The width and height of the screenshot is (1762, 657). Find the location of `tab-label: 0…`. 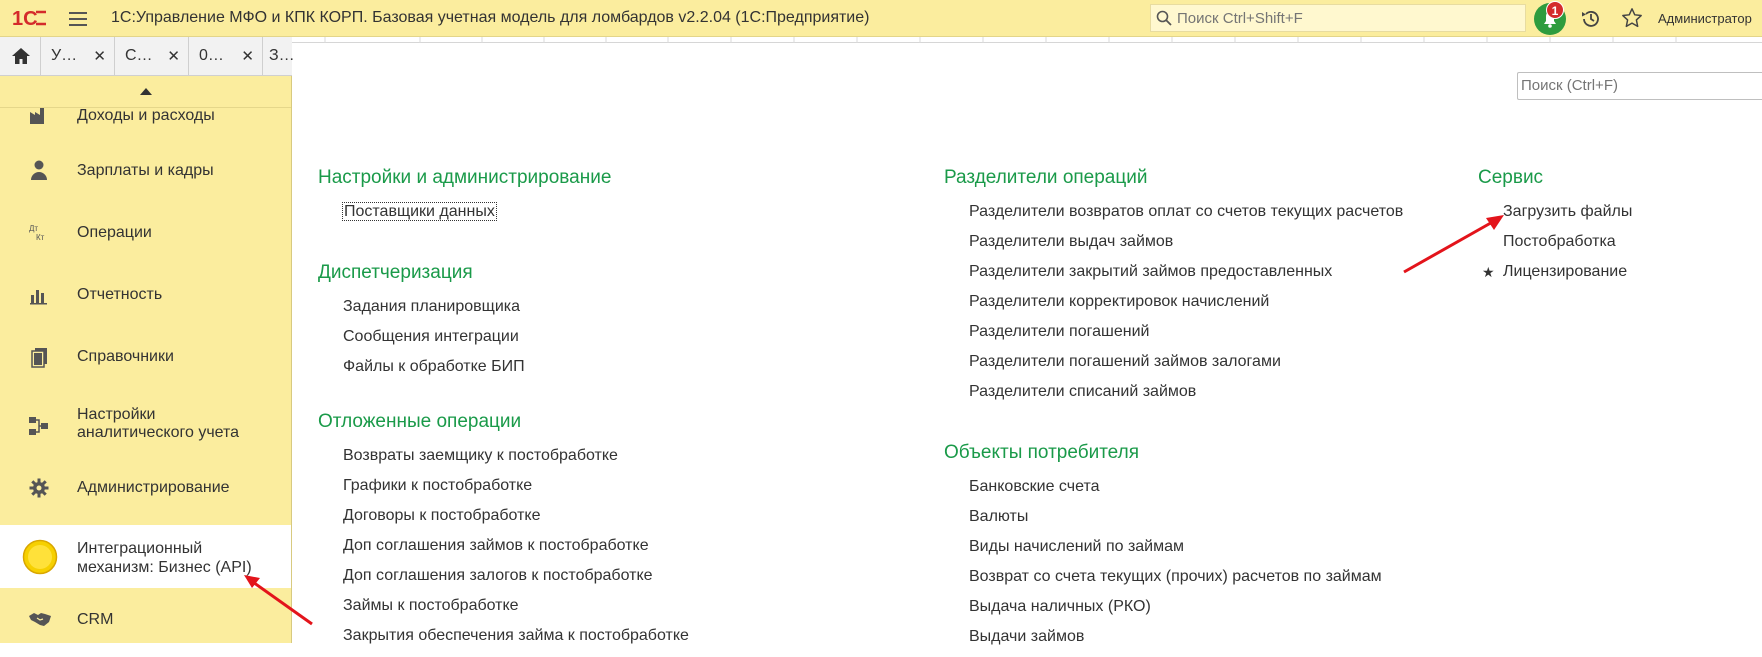

tab-label: 0… is located at coordinates (211, 55).